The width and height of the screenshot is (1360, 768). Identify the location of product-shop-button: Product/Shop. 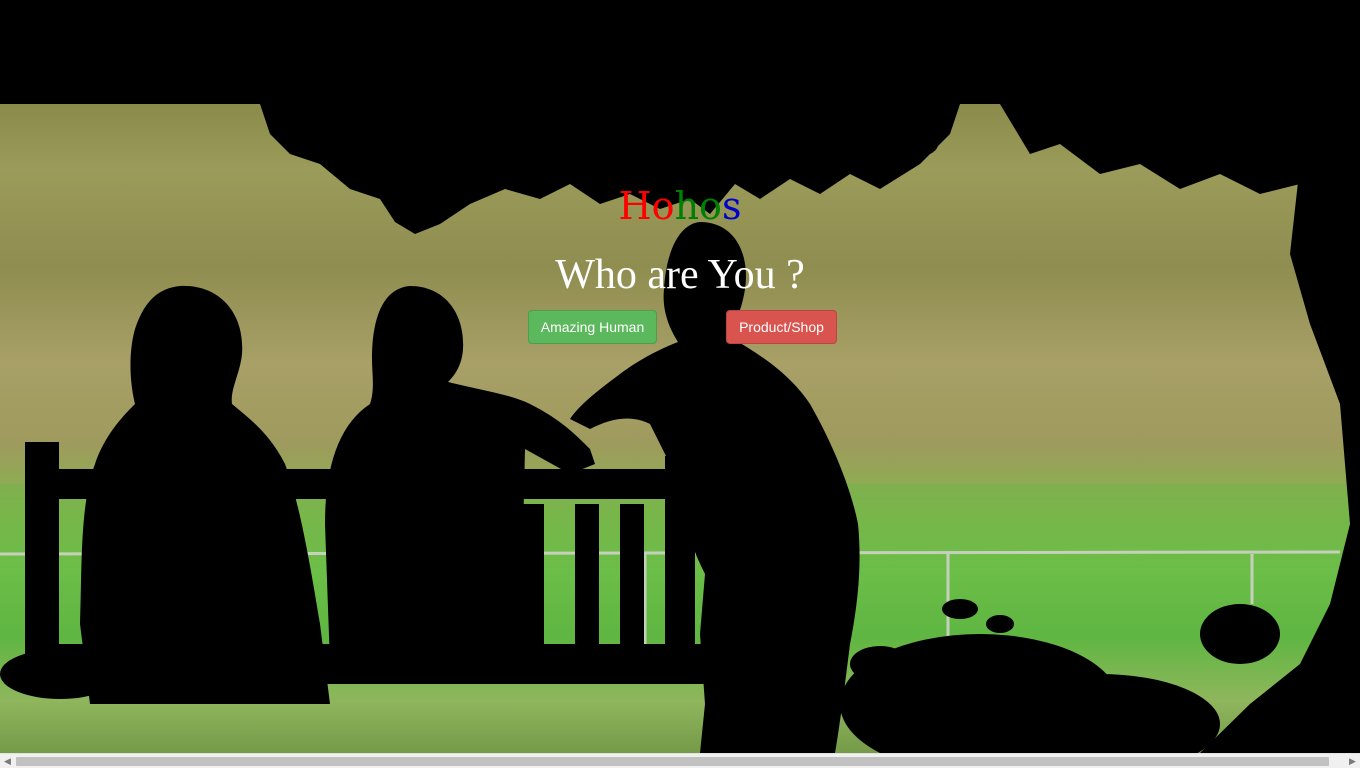
(781, 327).